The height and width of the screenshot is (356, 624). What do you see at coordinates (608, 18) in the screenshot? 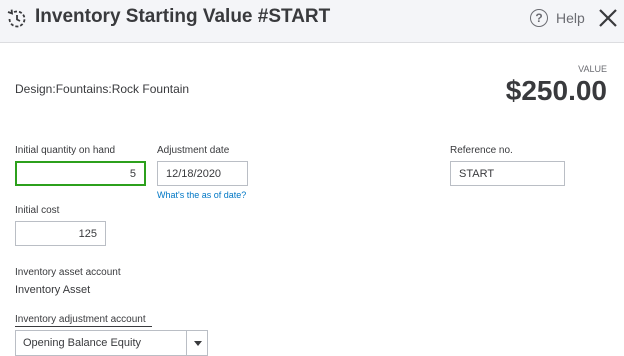
I see `close-icon` at bounding box center [608, 18].